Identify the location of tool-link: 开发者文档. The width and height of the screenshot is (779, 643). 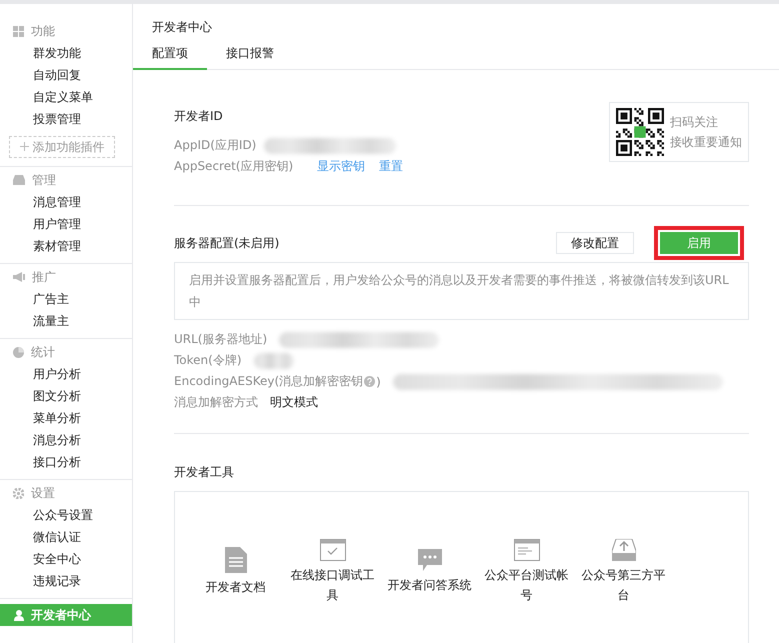
(236, 587).